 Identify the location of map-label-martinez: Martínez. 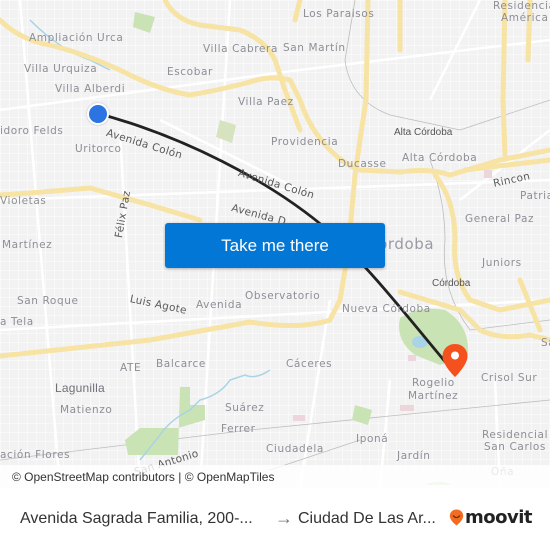
(27, 245).